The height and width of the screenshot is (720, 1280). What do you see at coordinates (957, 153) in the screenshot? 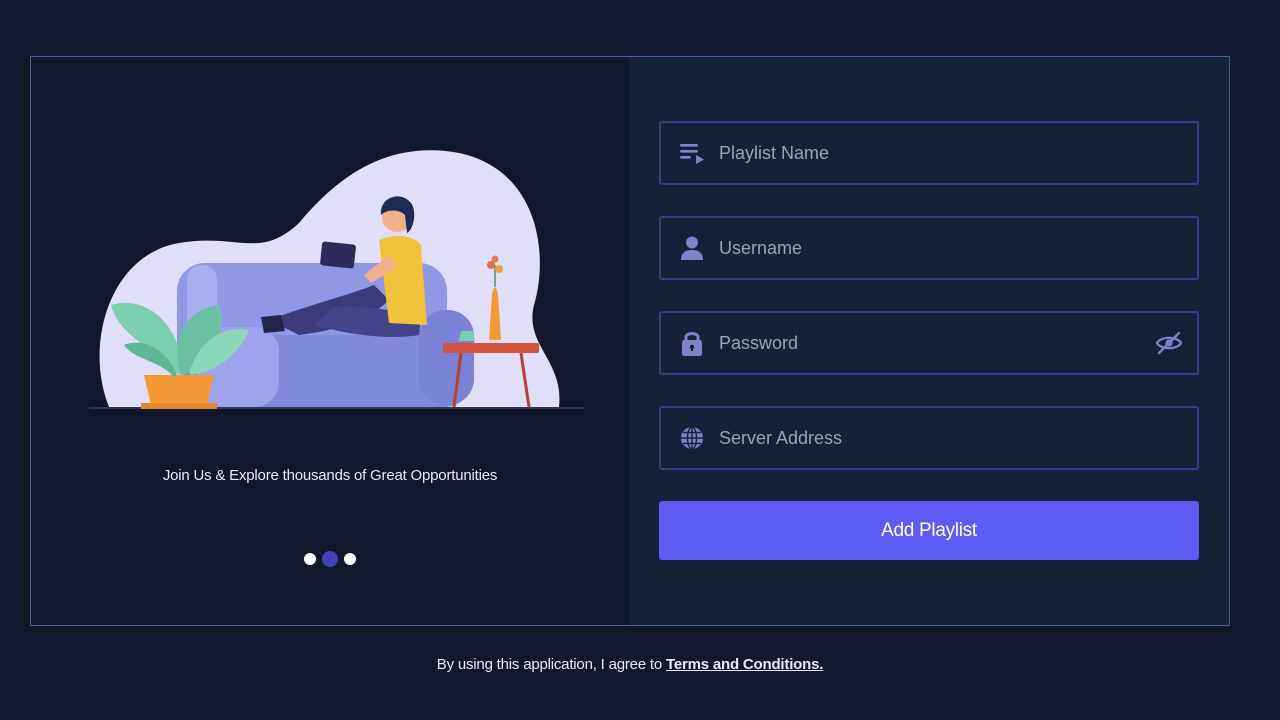
I see `playlist-name-input` at bounding box center [957, 153].